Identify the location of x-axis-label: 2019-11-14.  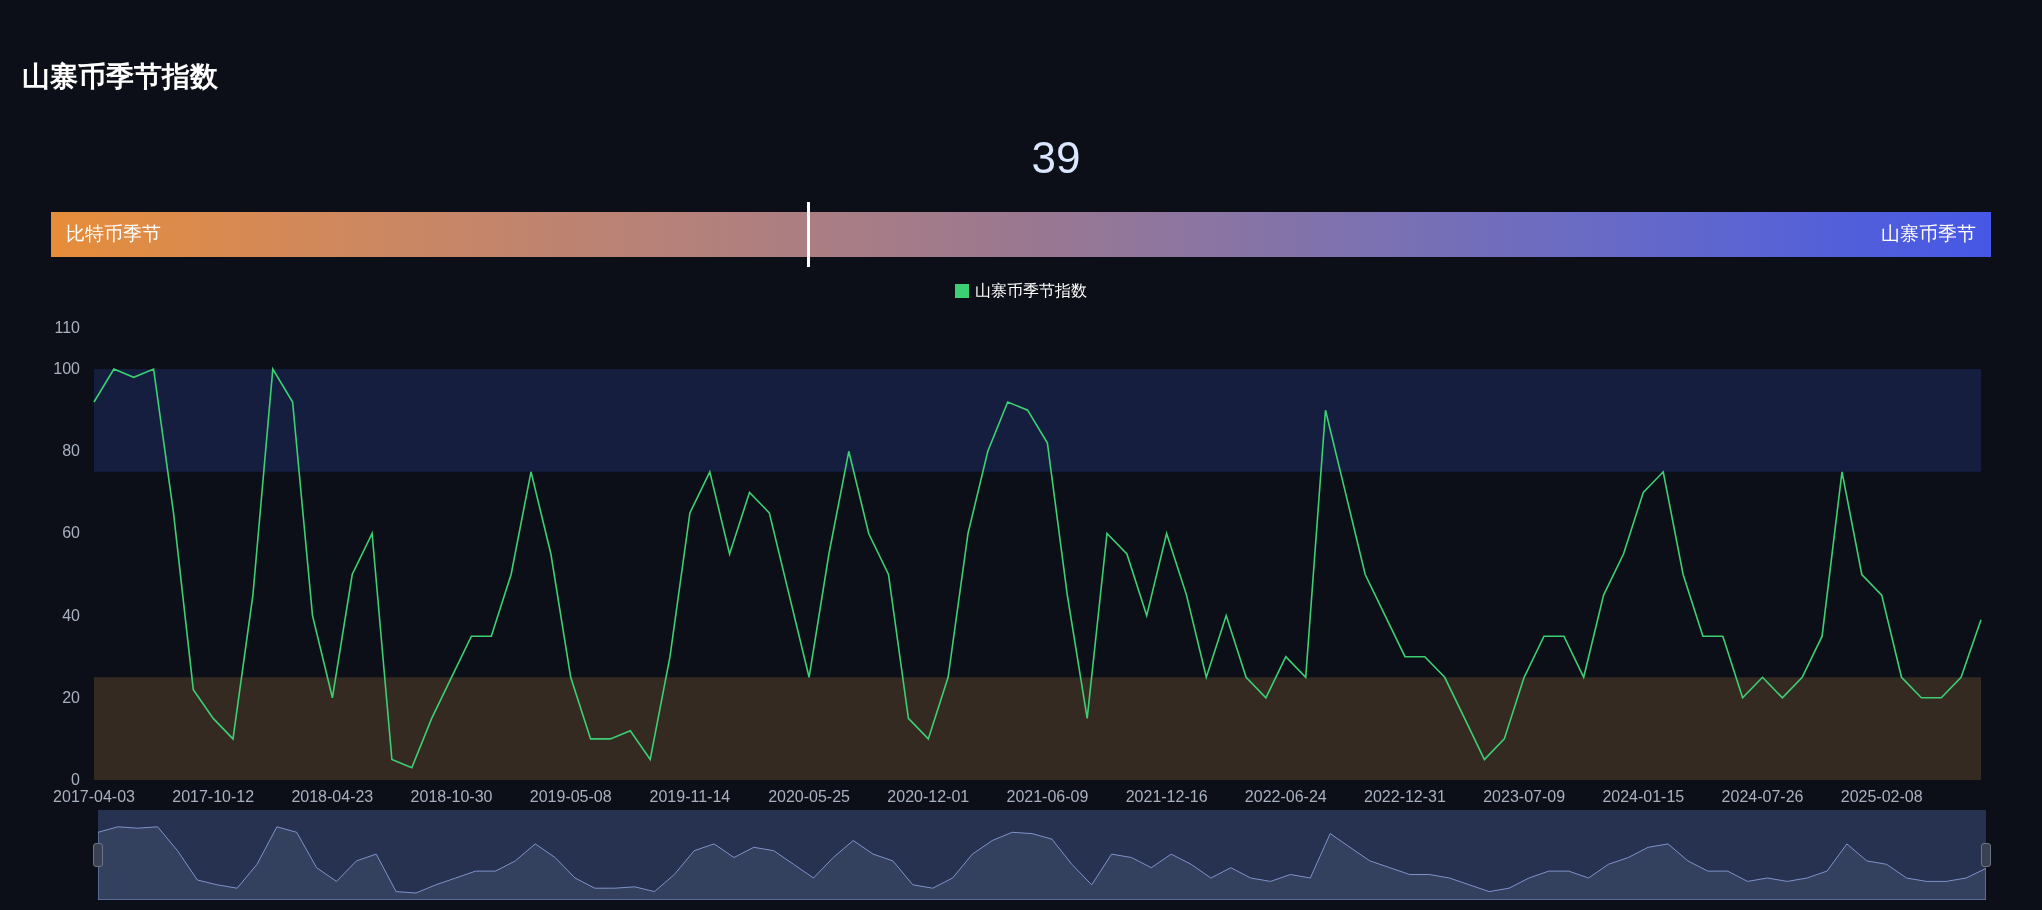
(690, 796).